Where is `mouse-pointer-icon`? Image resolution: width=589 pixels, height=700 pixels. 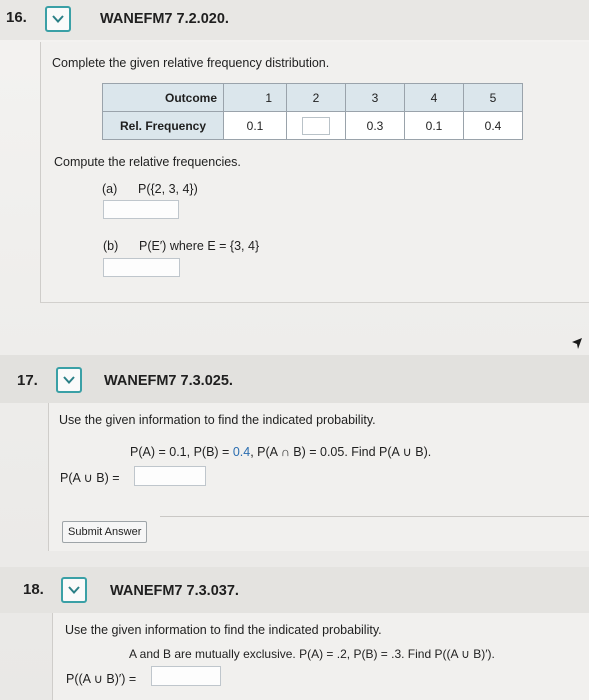 mouse-pointer-icon is located at coordinates (577, 343).